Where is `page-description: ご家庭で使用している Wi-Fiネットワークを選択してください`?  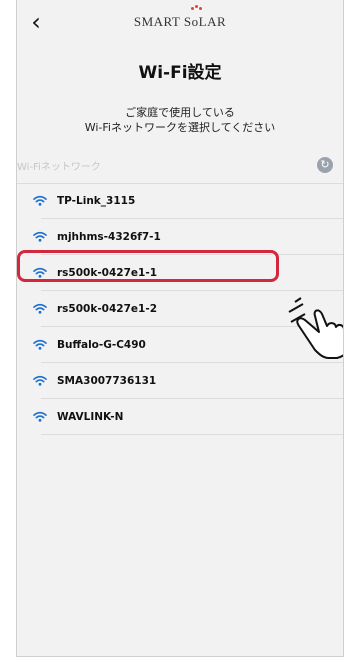 page-description: ご家庭で使用している Wi-Fiネットワークを選択してください is located at coordinates (180, 120).